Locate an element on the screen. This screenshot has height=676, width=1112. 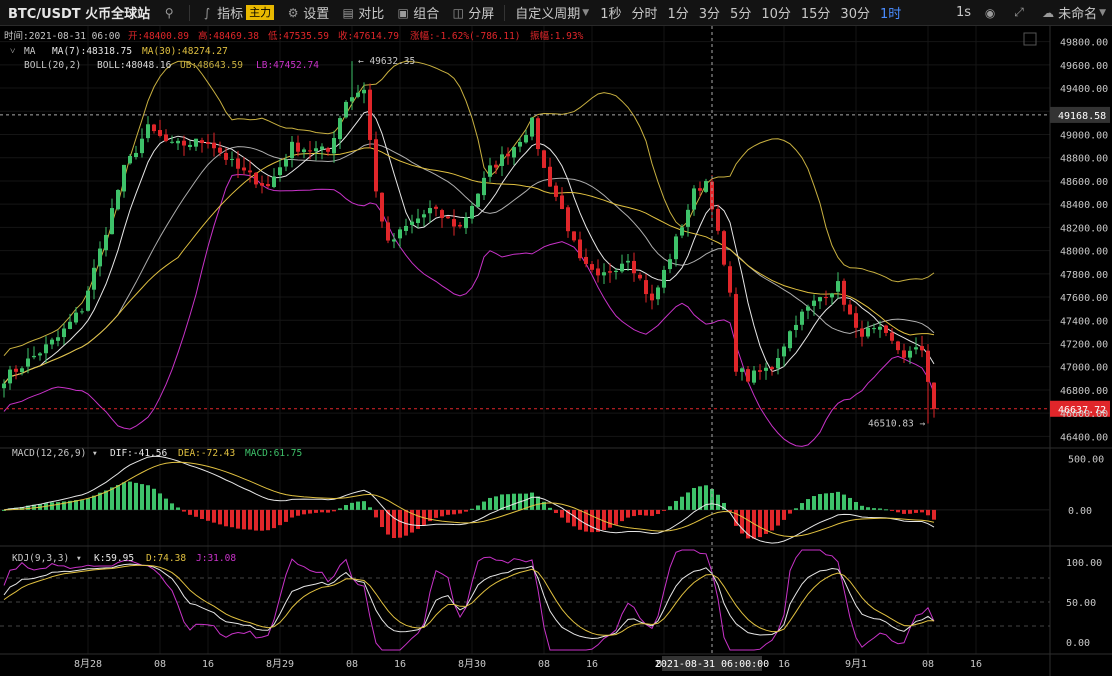
macd-toggle-icon: ▾ is located at coordinates (95, 453).